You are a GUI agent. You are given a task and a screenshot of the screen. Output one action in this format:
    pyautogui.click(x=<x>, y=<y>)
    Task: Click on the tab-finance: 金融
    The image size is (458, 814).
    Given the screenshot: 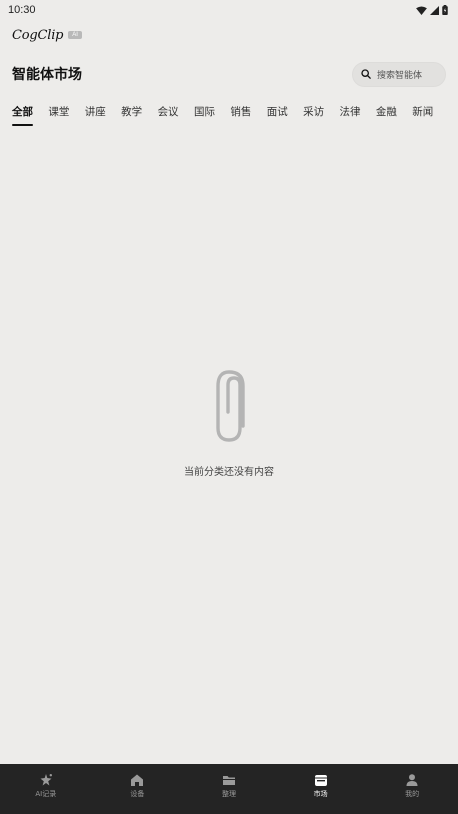 What is the action you would take?
    pyautogui.click(x=386, y=115)
    